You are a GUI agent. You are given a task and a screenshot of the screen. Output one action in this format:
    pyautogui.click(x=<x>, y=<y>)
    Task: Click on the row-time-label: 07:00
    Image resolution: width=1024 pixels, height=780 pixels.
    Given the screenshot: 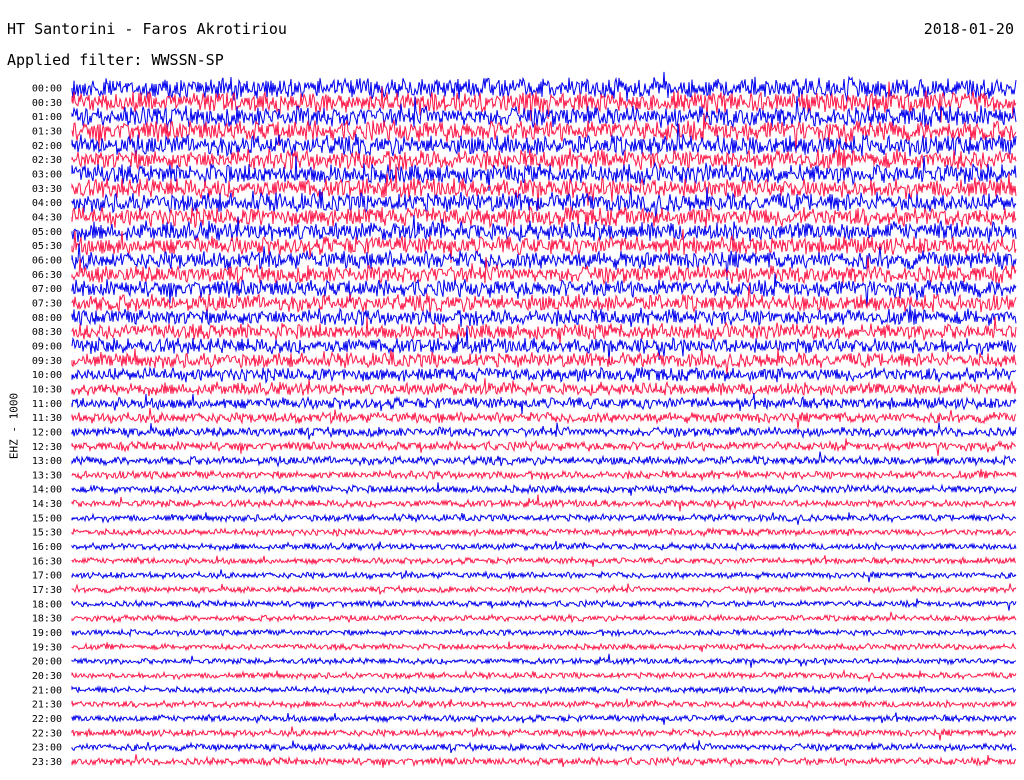 What is the action you would take?
    pyautogui.click(x=47, y=289)
    